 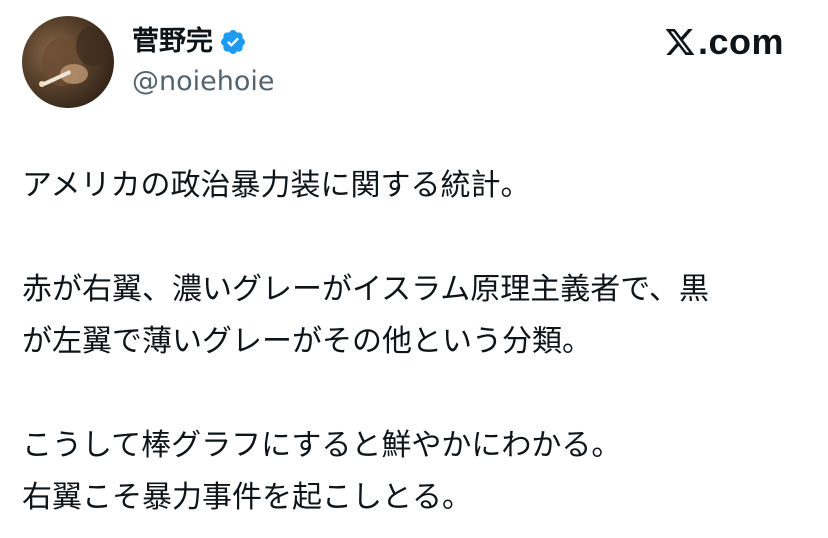 What do you see at coordinates (172, 42) in the screenshot?
I see `display-name: 菅野完` at bounding box center [172, 42].